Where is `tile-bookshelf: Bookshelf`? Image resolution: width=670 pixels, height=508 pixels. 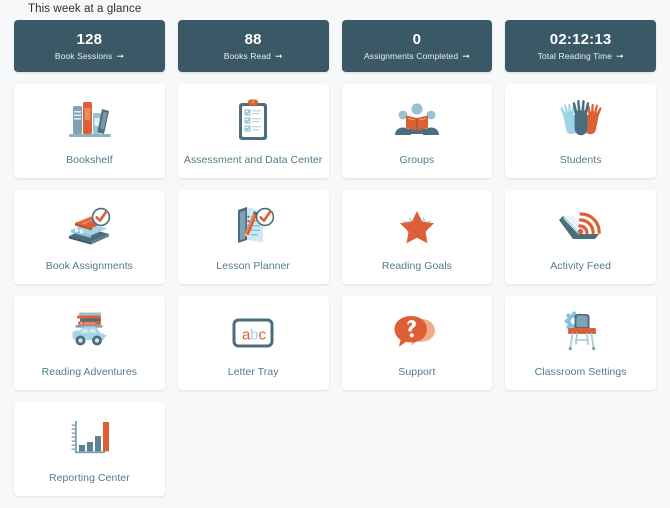 tile-bookshelf: Bookshelf is located at coordinates (89, 131).